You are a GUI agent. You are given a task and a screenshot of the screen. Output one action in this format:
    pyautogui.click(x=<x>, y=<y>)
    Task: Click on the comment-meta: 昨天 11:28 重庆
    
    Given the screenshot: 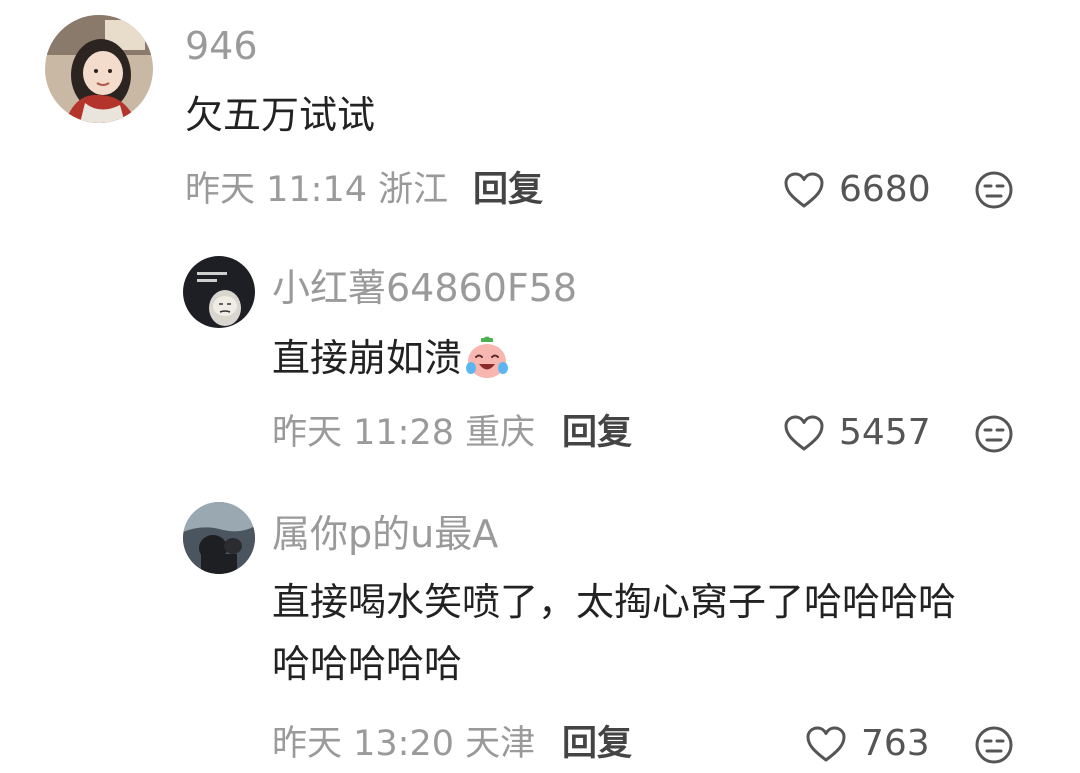 What is the action you would take?
    pyautogui.click(x=403, y=433)
    